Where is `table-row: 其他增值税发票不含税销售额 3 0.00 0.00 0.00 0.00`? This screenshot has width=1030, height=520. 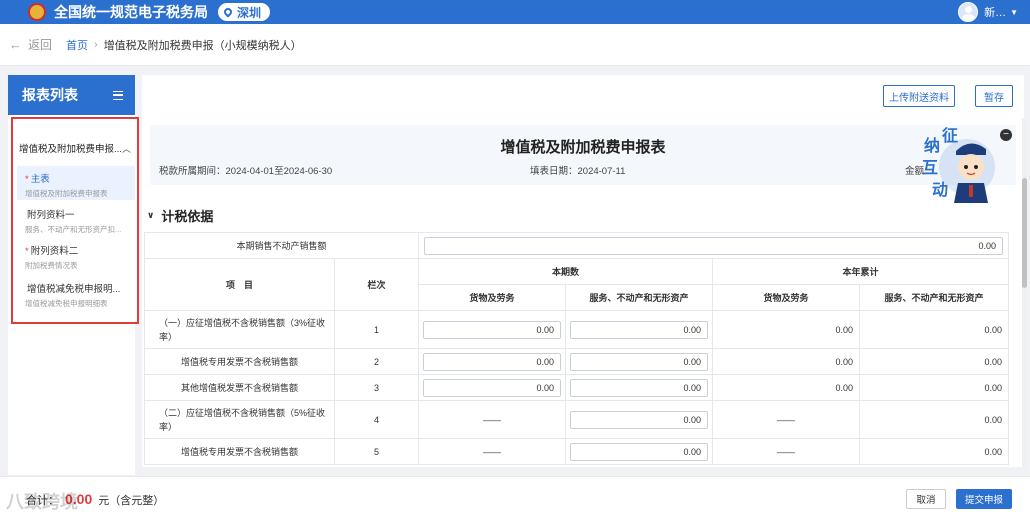 table-row: 其他增值税发票不含税销售额 3 0.00 0.00 0.00 0.00 is located at coordinates (577, 387).